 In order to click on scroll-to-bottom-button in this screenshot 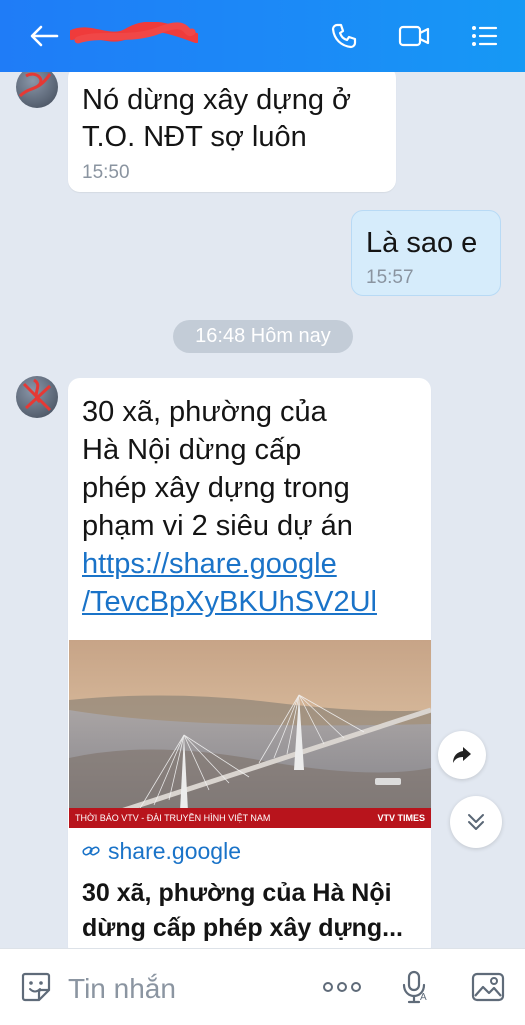, I will do `click(476, 822)`.